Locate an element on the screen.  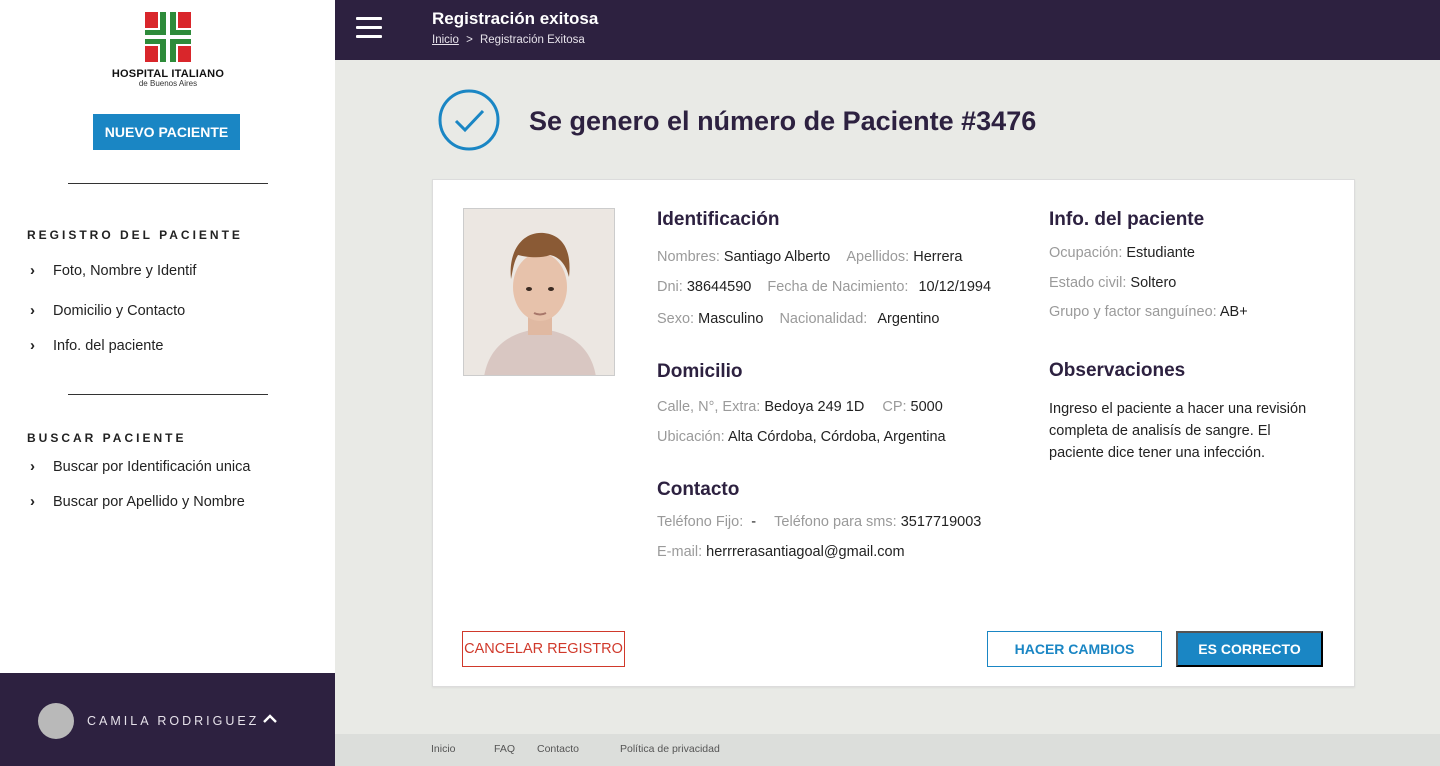
breadcrumb: Inicio > Registración Exitosa is located at coordinates (508, 40).